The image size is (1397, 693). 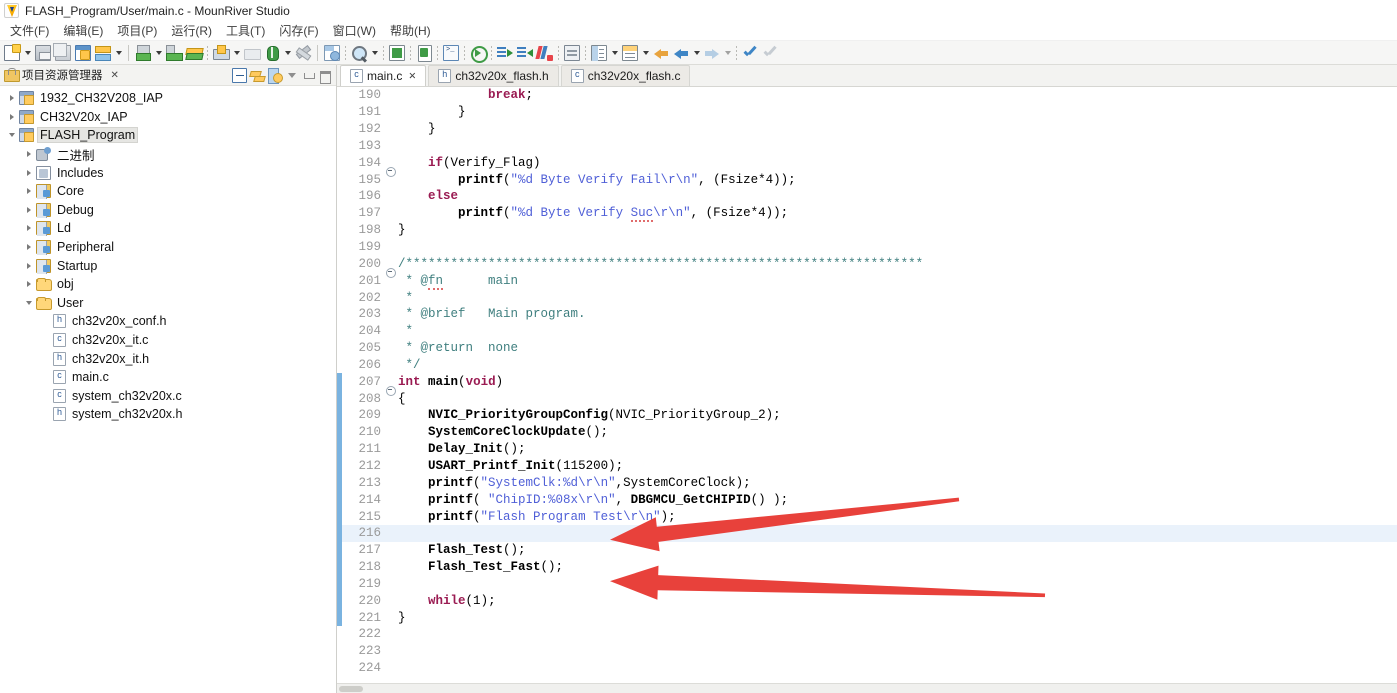 What do you see at coordinates (63, 52) in the screenshot?
I see `save-all-button` at bounding box center [63, 52].